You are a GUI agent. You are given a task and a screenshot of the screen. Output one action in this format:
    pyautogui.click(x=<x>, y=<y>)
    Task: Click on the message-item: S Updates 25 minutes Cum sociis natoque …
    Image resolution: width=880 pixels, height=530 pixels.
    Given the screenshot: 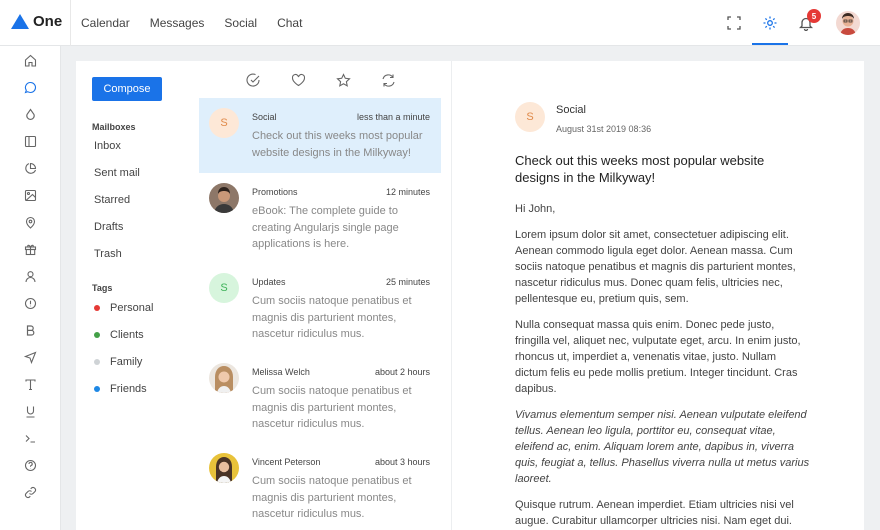 What is the action you would take?
    pyautogui.click(x=320, y=308)
    